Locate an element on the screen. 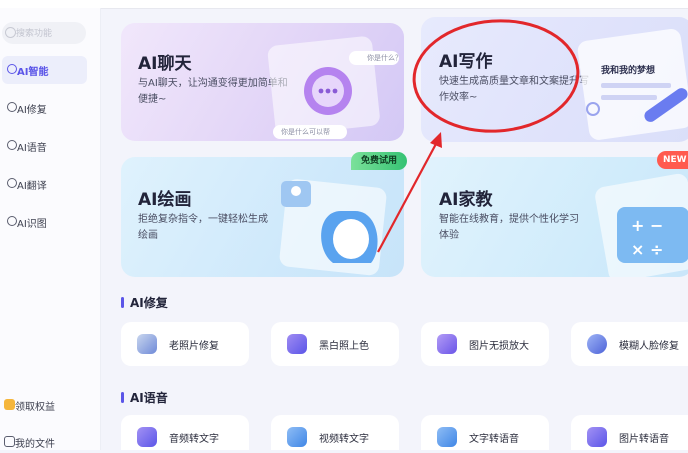 The image size is (688, 453). tool-label: 图片无损放大 is located at coordinates (499, 346).